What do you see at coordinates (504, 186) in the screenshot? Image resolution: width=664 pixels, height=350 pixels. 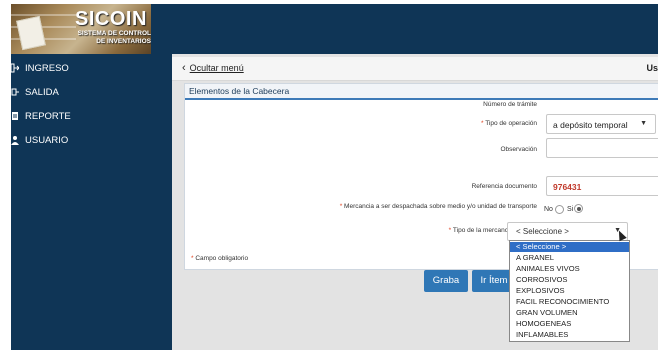 I see `referencia-label: Referencia documento` at bounding box center [504, 186].